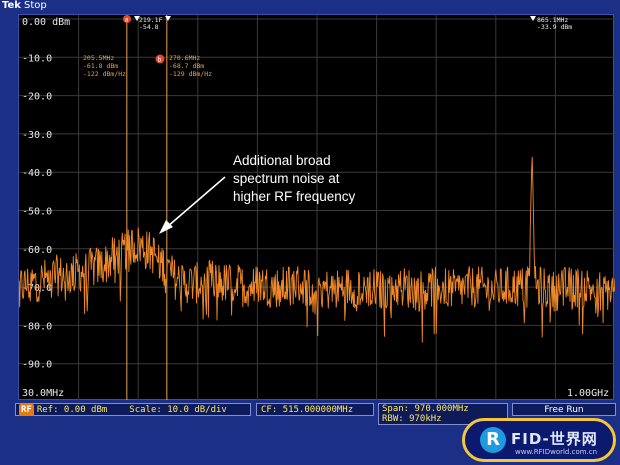  I want to click on title-bar: Tek Stop, so click(310, 7).